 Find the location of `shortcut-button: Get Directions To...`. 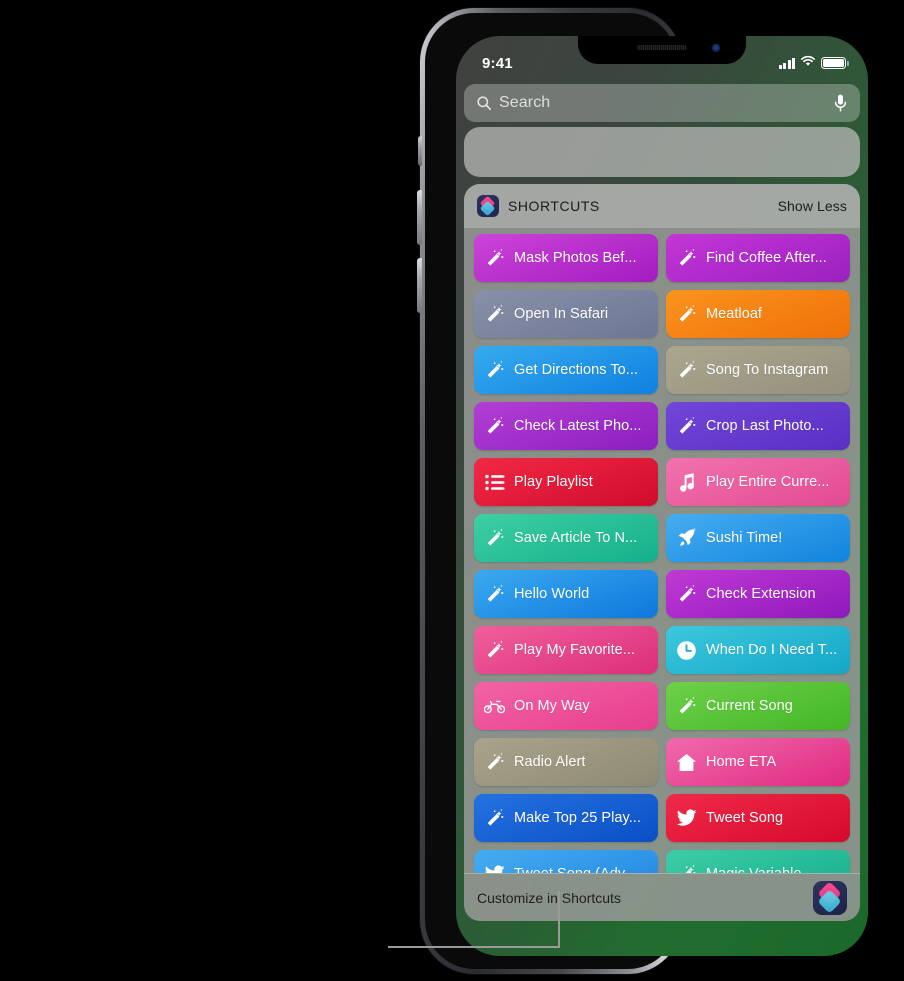

shortcut-button: Get Directions To... is located at coordinates (566, 370).